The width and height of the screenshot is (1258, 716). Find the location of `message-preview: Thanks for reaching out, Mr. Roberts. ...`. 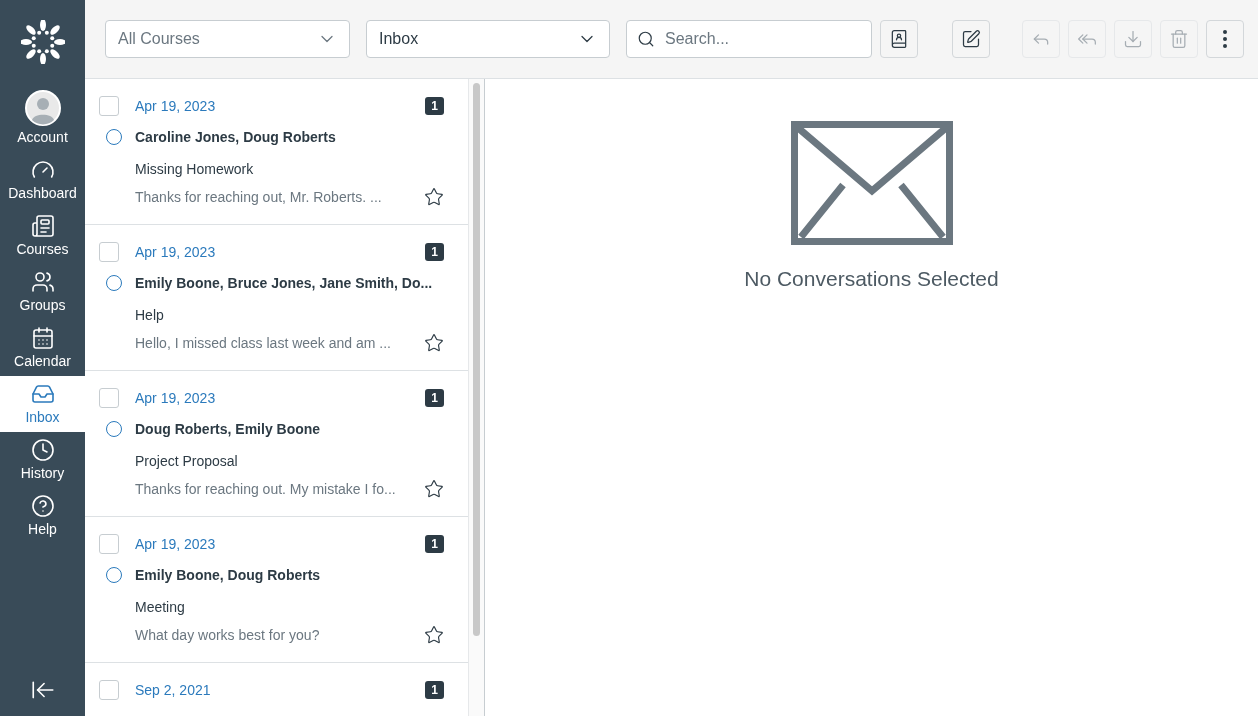

message-preview: Thanks for reaching out, Mr. Roberts. ... is located at coordinates (259, 197).